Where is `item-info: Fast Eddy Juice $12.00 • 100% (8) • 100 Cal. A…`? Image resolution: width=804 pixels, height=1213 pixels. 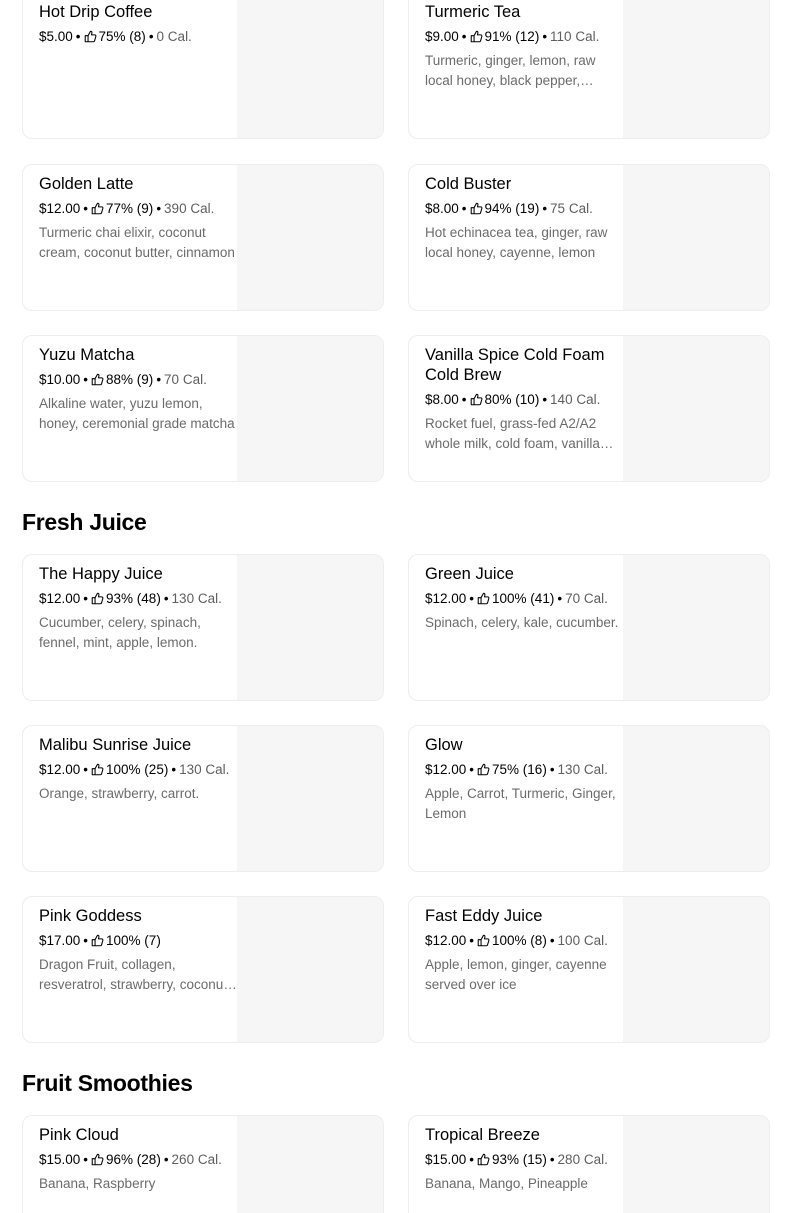 item-info: Fast Eddy Juice $12.00 • 100% (8) • 100 Cal. A… is located at coordinates (525, 946).